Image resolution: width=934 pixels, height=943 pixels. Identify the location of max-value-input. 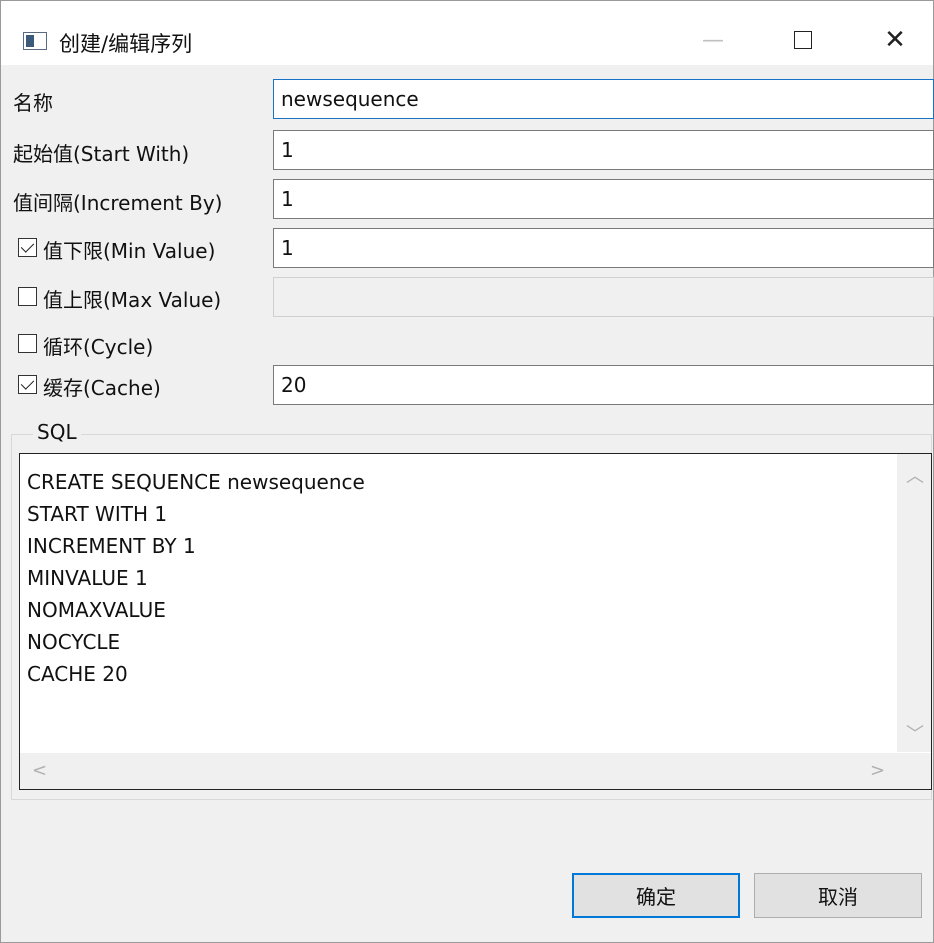
(603, 297).